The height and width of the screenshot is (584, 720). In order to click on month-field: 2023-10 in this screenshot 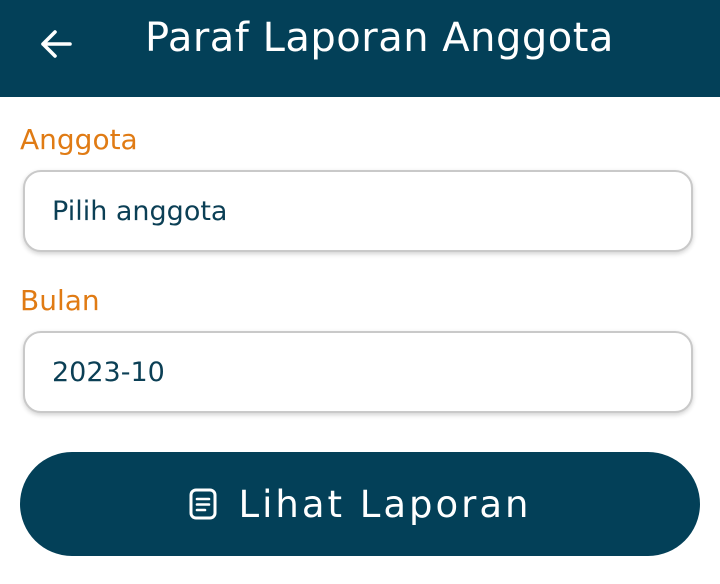, I will do `click(358, 372)`.